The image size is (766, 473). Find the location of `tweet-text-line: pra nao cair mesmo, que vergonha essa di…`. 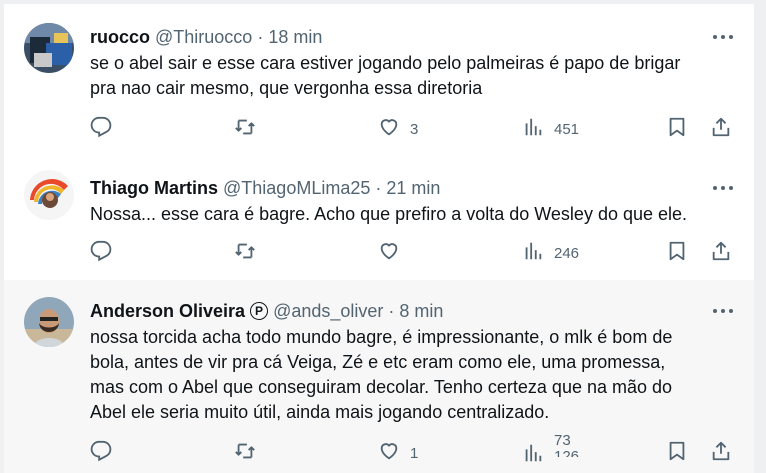

tweet-text-line: pra nao cair mesmo, que vergonha essa di… is located at coordinates (286, 88).